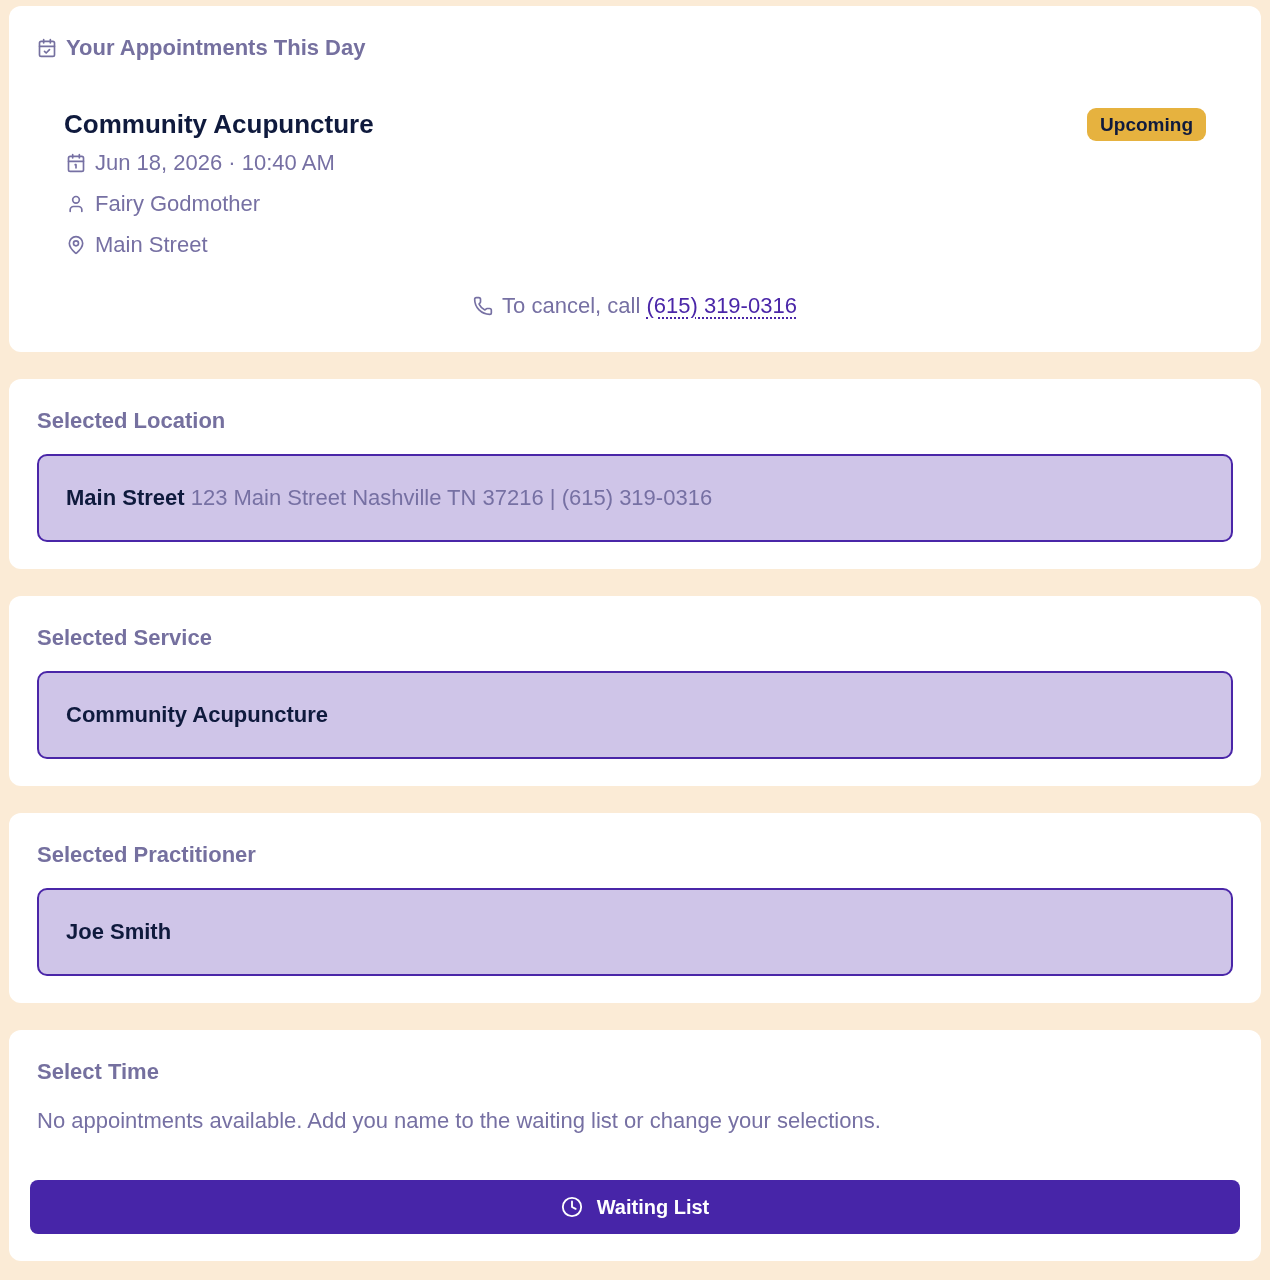 Image resolution: width=1270 pixels, height=1280 pixels. I want to click on phone-icon, so click(483, 306).